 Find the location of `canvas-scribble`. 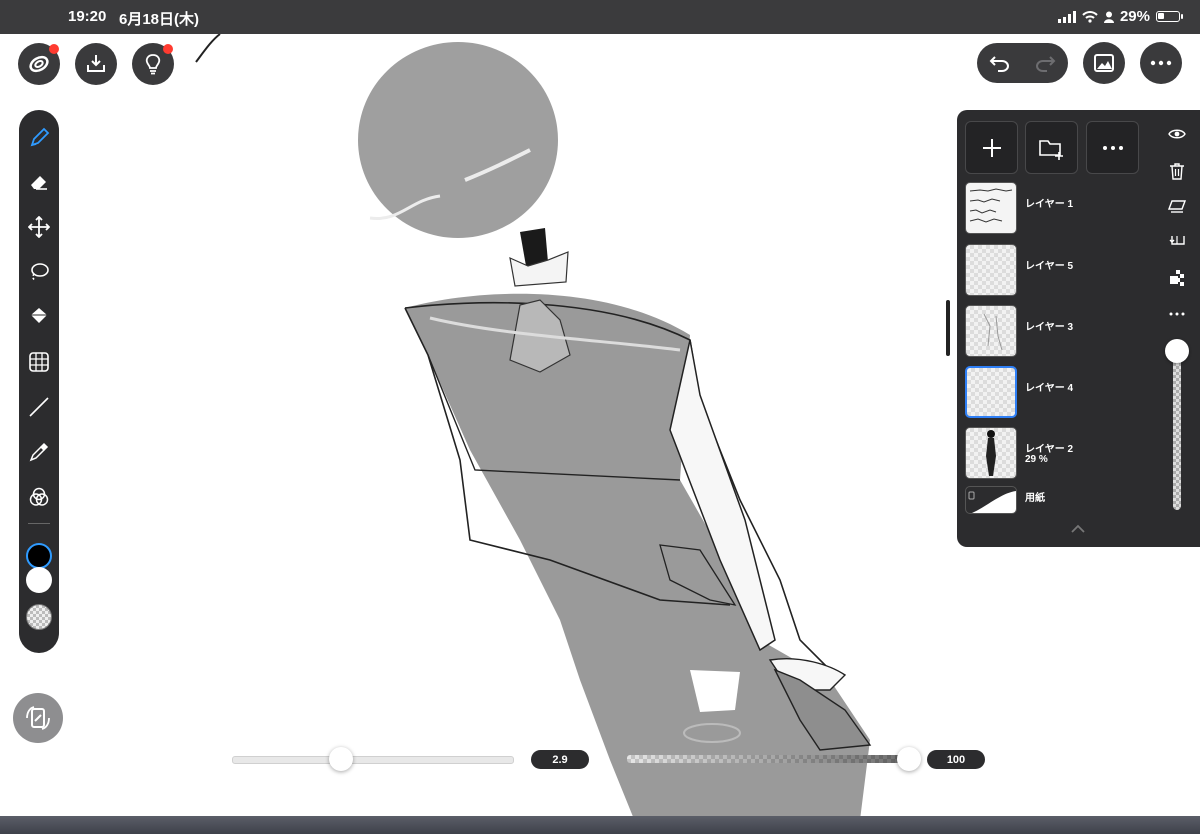

canvas-scribble is located at coordinates (208, 48).